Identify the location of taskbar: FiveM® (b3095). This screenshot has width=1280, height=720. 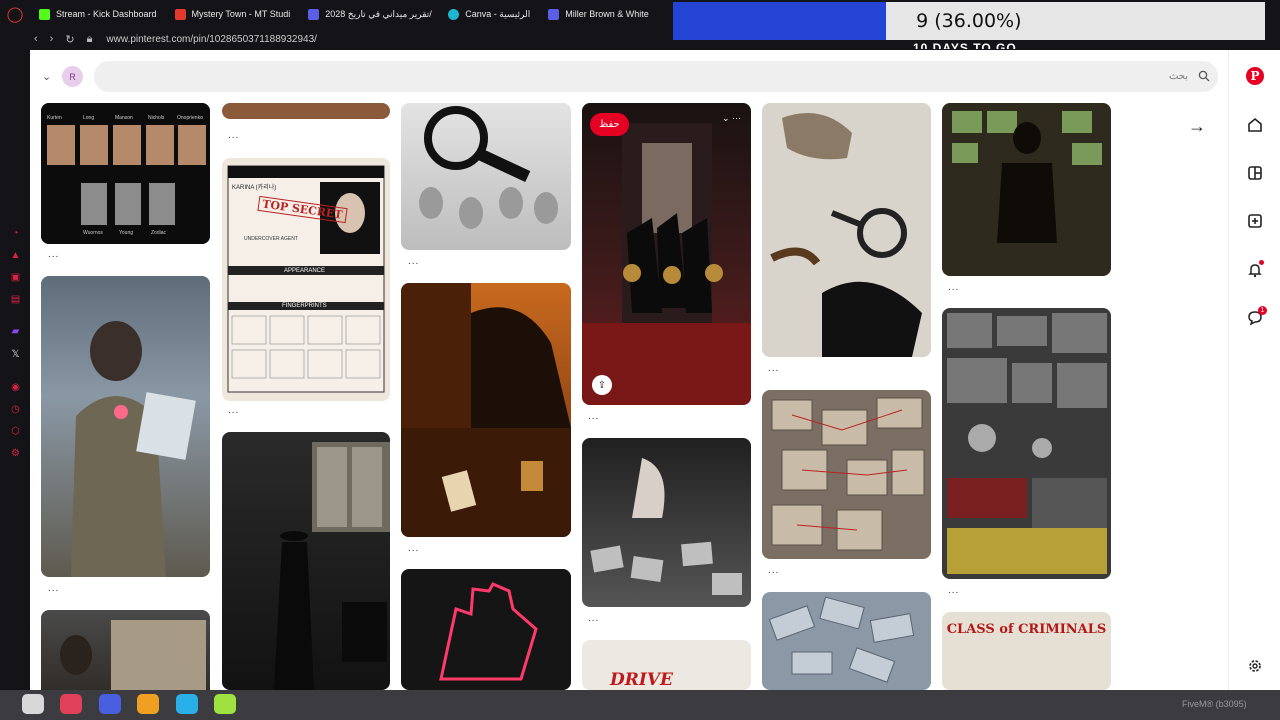
(640, 705).